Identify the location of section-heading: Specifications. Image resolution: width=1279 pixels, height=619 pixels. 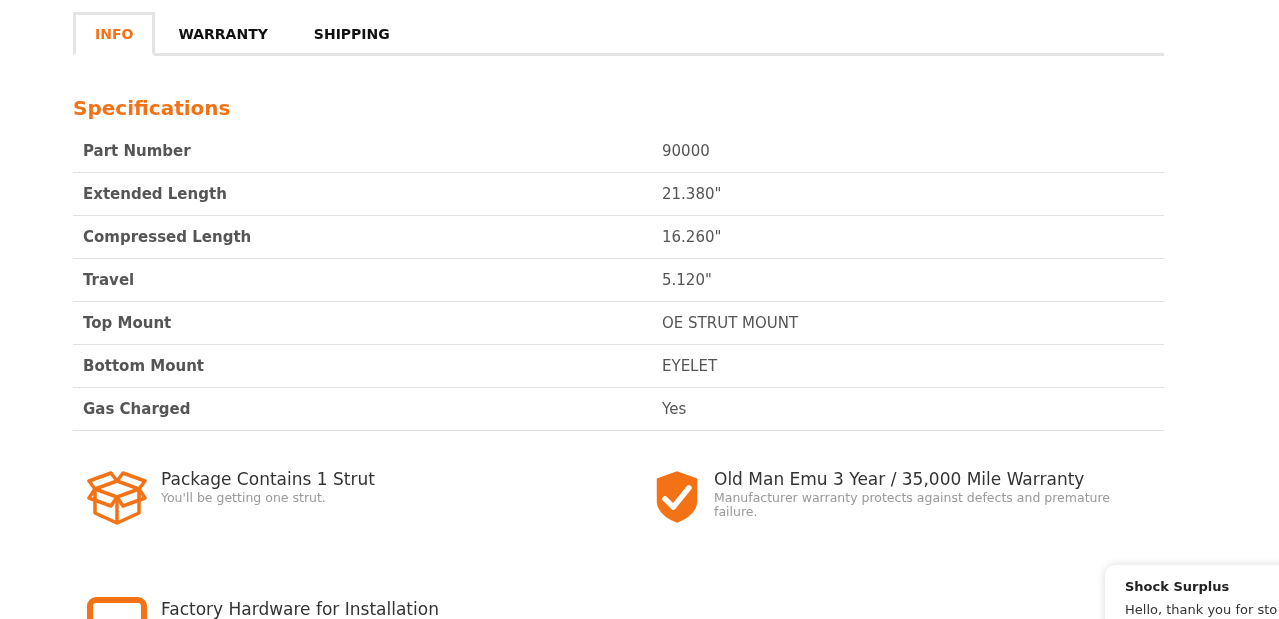
(152, 108).